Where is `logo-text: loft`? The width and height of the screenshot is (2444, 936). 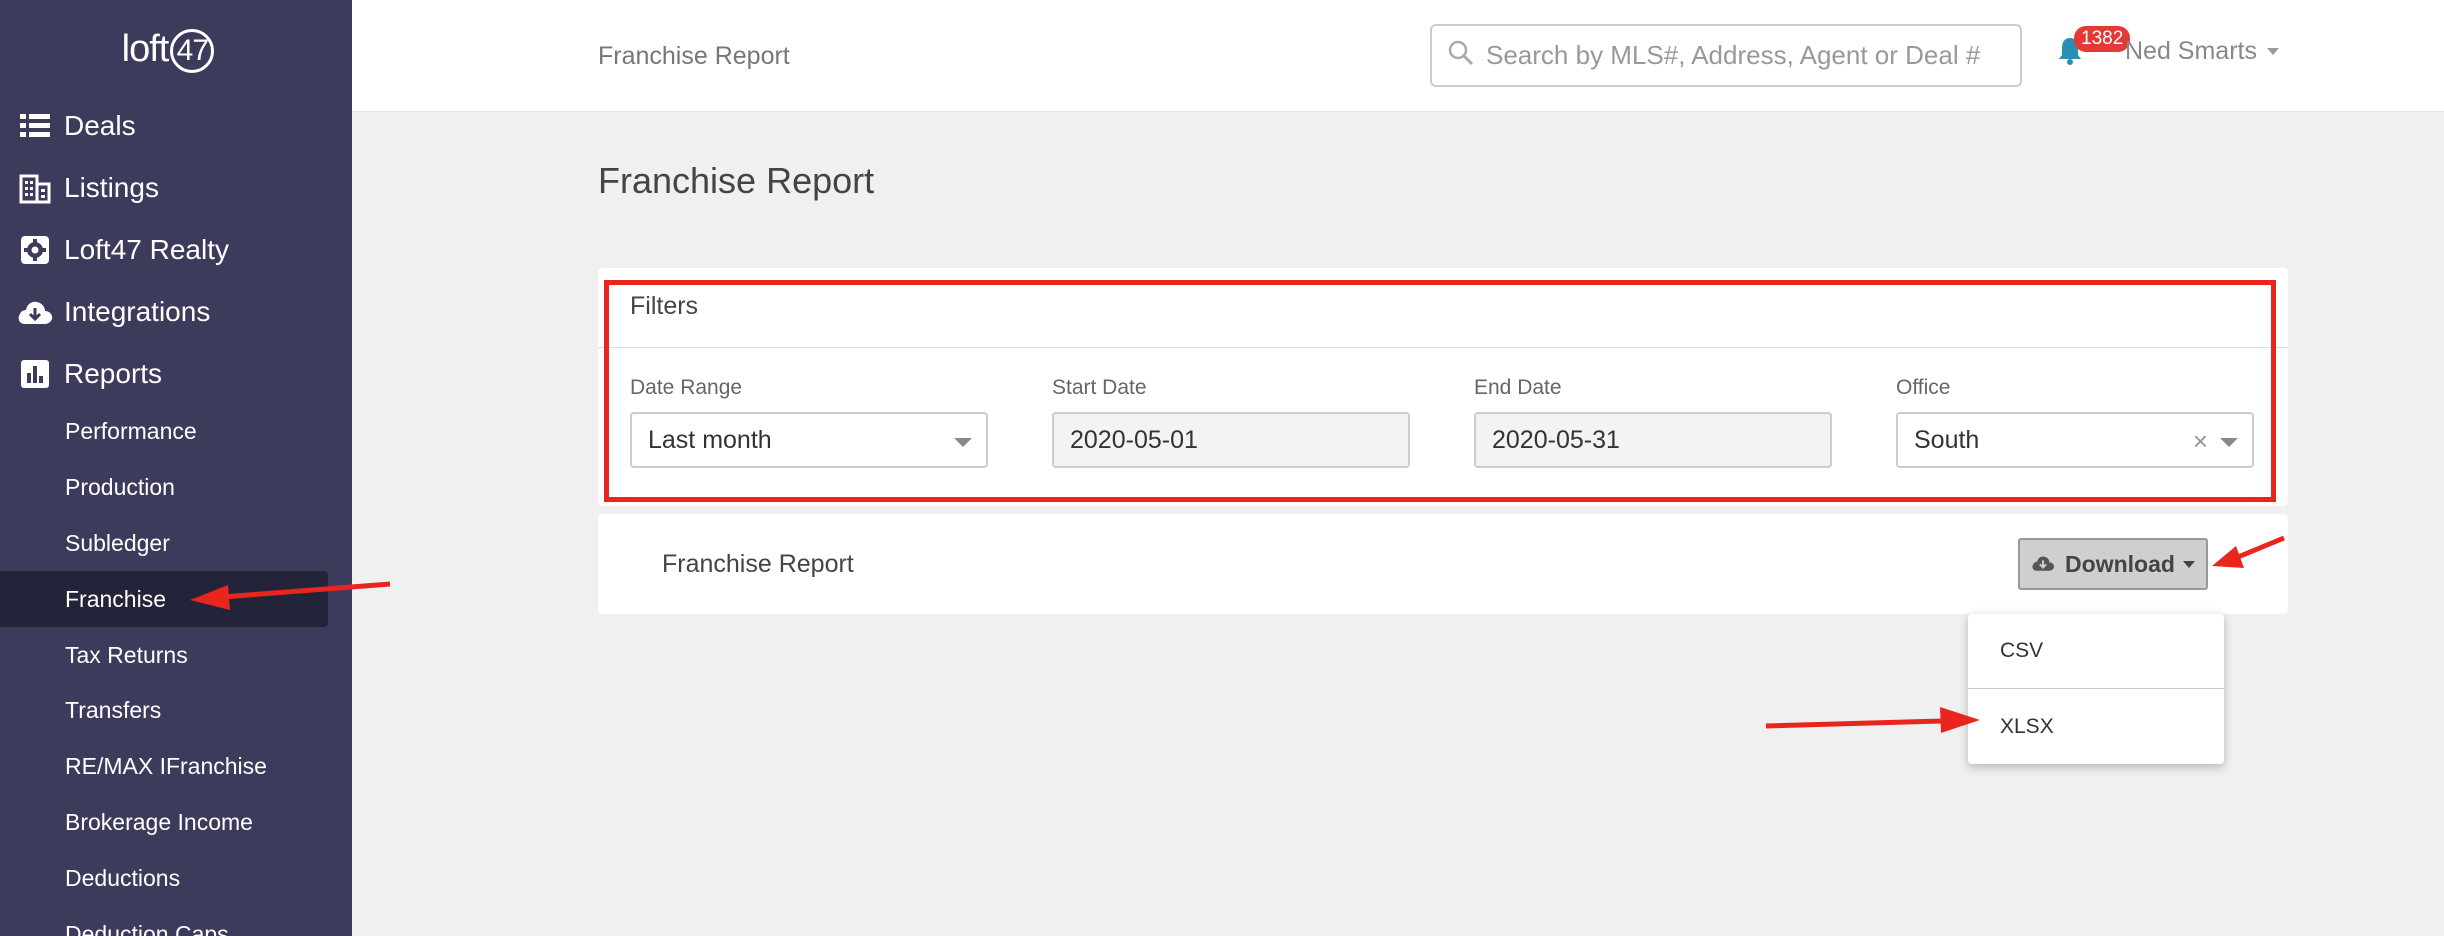 logo-text: loft is located at coordinates (145, 49).